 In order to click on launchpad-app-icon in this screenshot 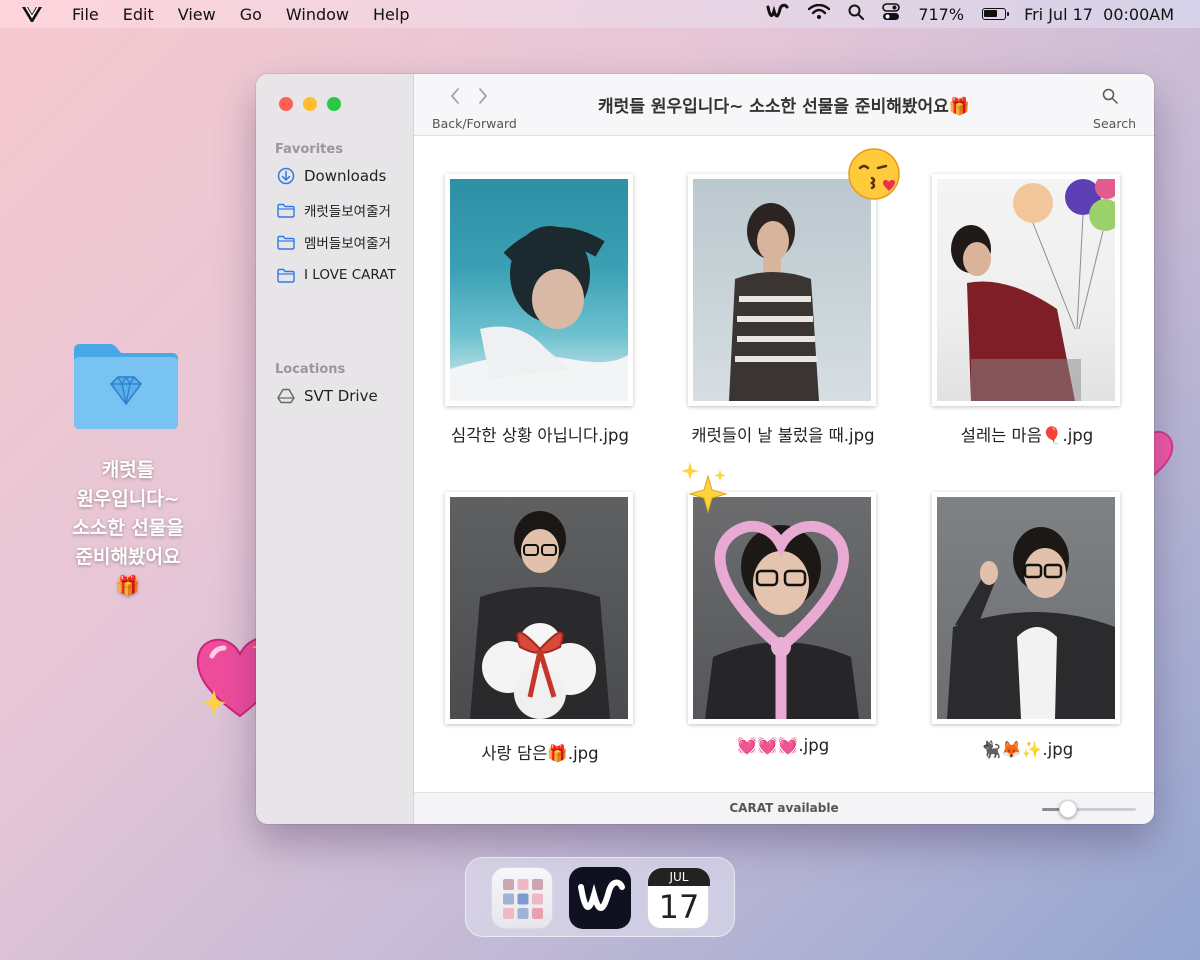, I will do `click(522, 898)`.